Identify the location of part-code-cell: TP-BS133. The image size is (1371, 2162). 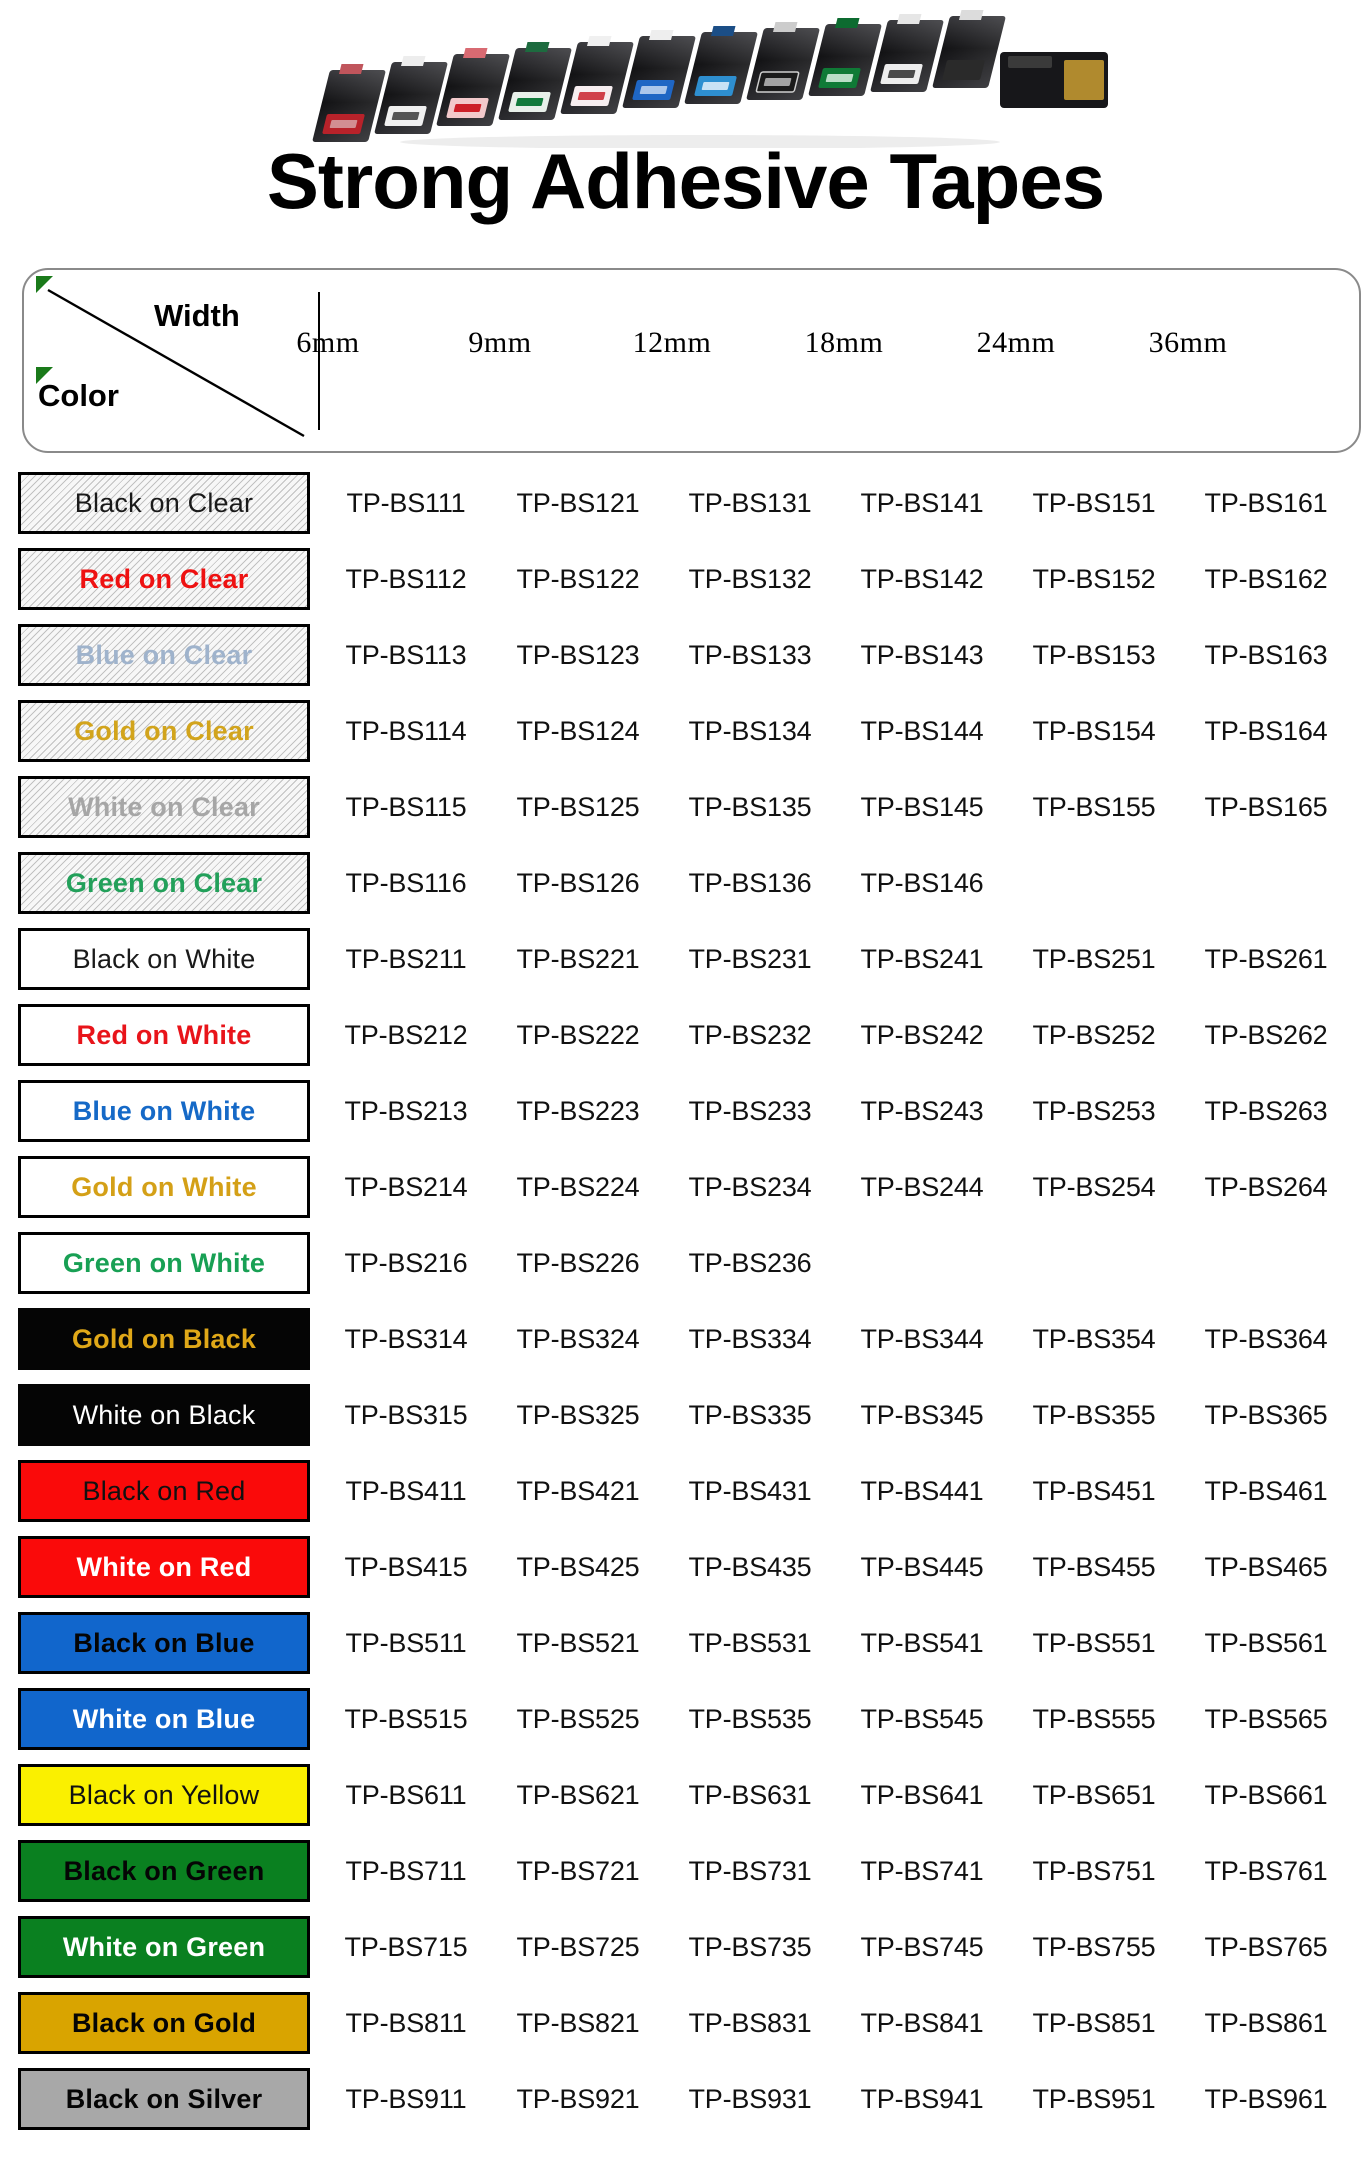
(750, 655).